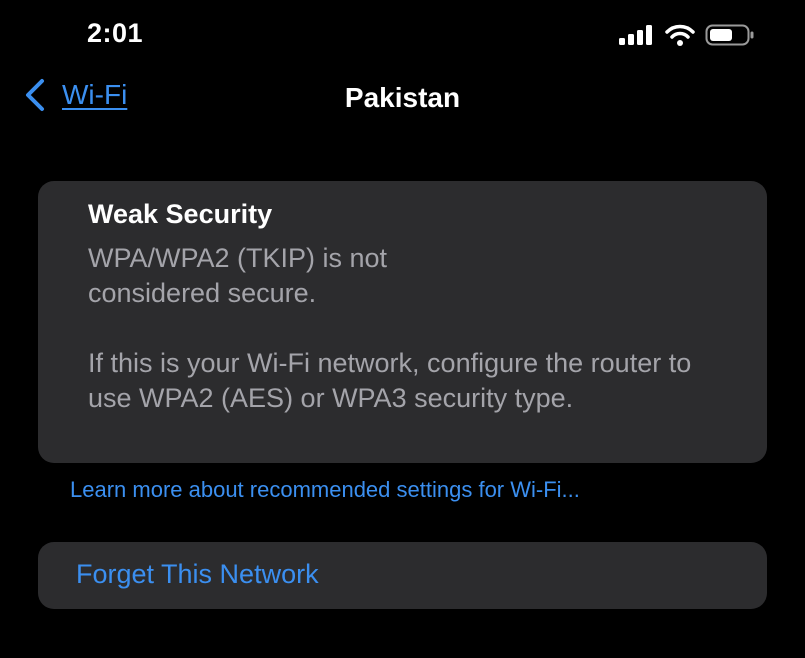  I want to click on page-title: Pakistan, so click(402, 97).